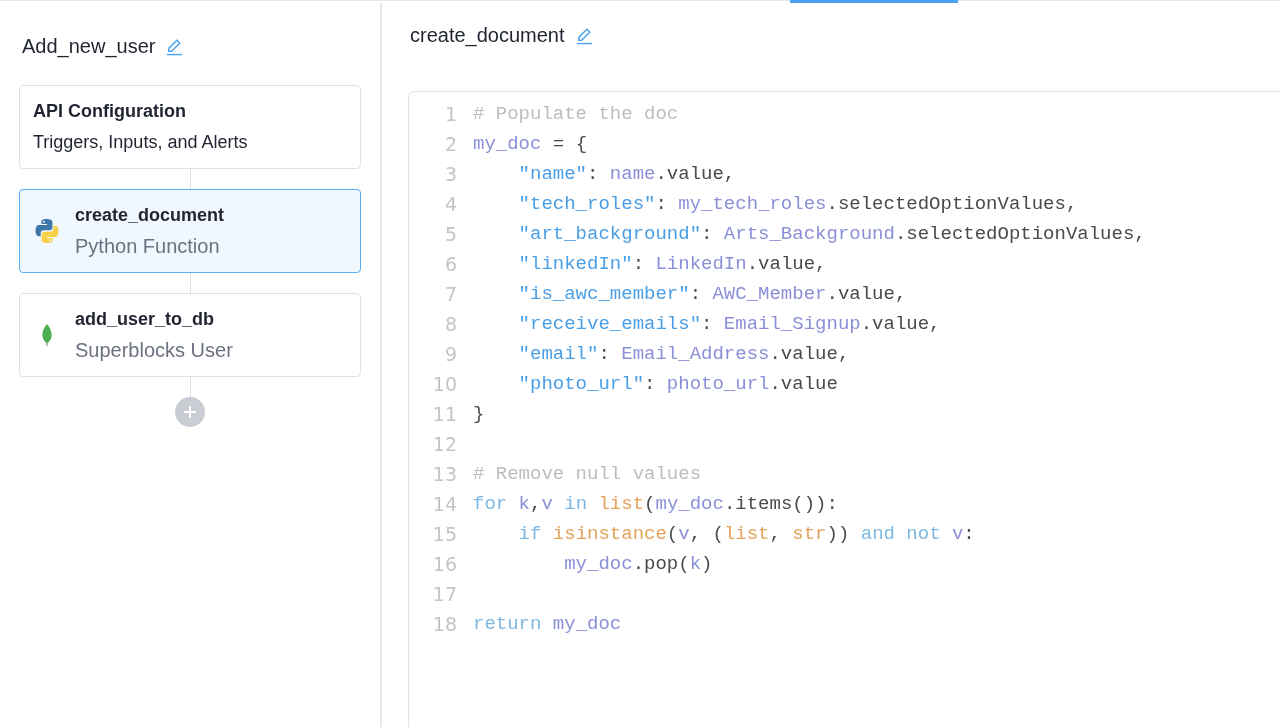 The width and height of the screenshot is (1280, 727). What do you see at coordinates (450, 234) in the screenshot?
I see `line-number: 5` at bounding box center [450, 234].